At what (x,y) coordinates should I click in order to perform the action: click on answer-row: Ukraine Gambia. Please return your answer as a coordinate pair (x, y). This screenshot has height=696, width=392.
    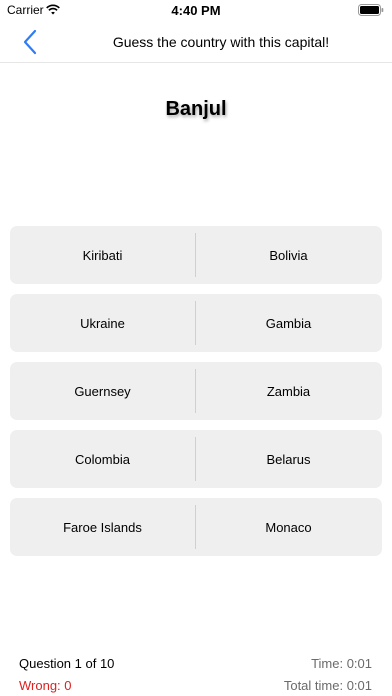
    Looking at the image, I should click on (196, 323).